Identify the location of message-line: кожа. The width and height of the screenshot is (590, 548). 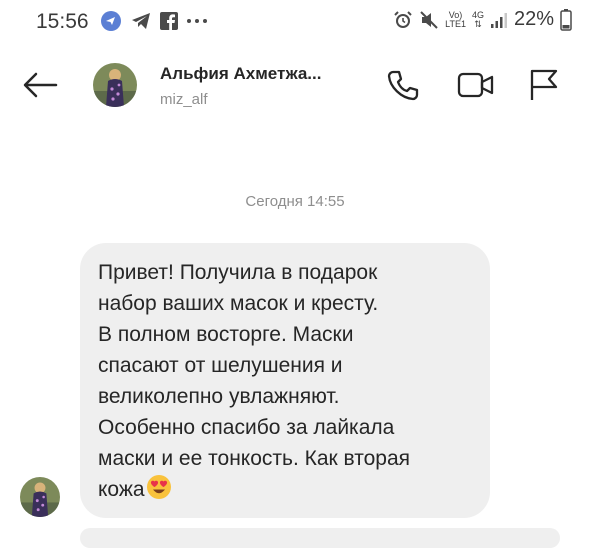
(121, 489).